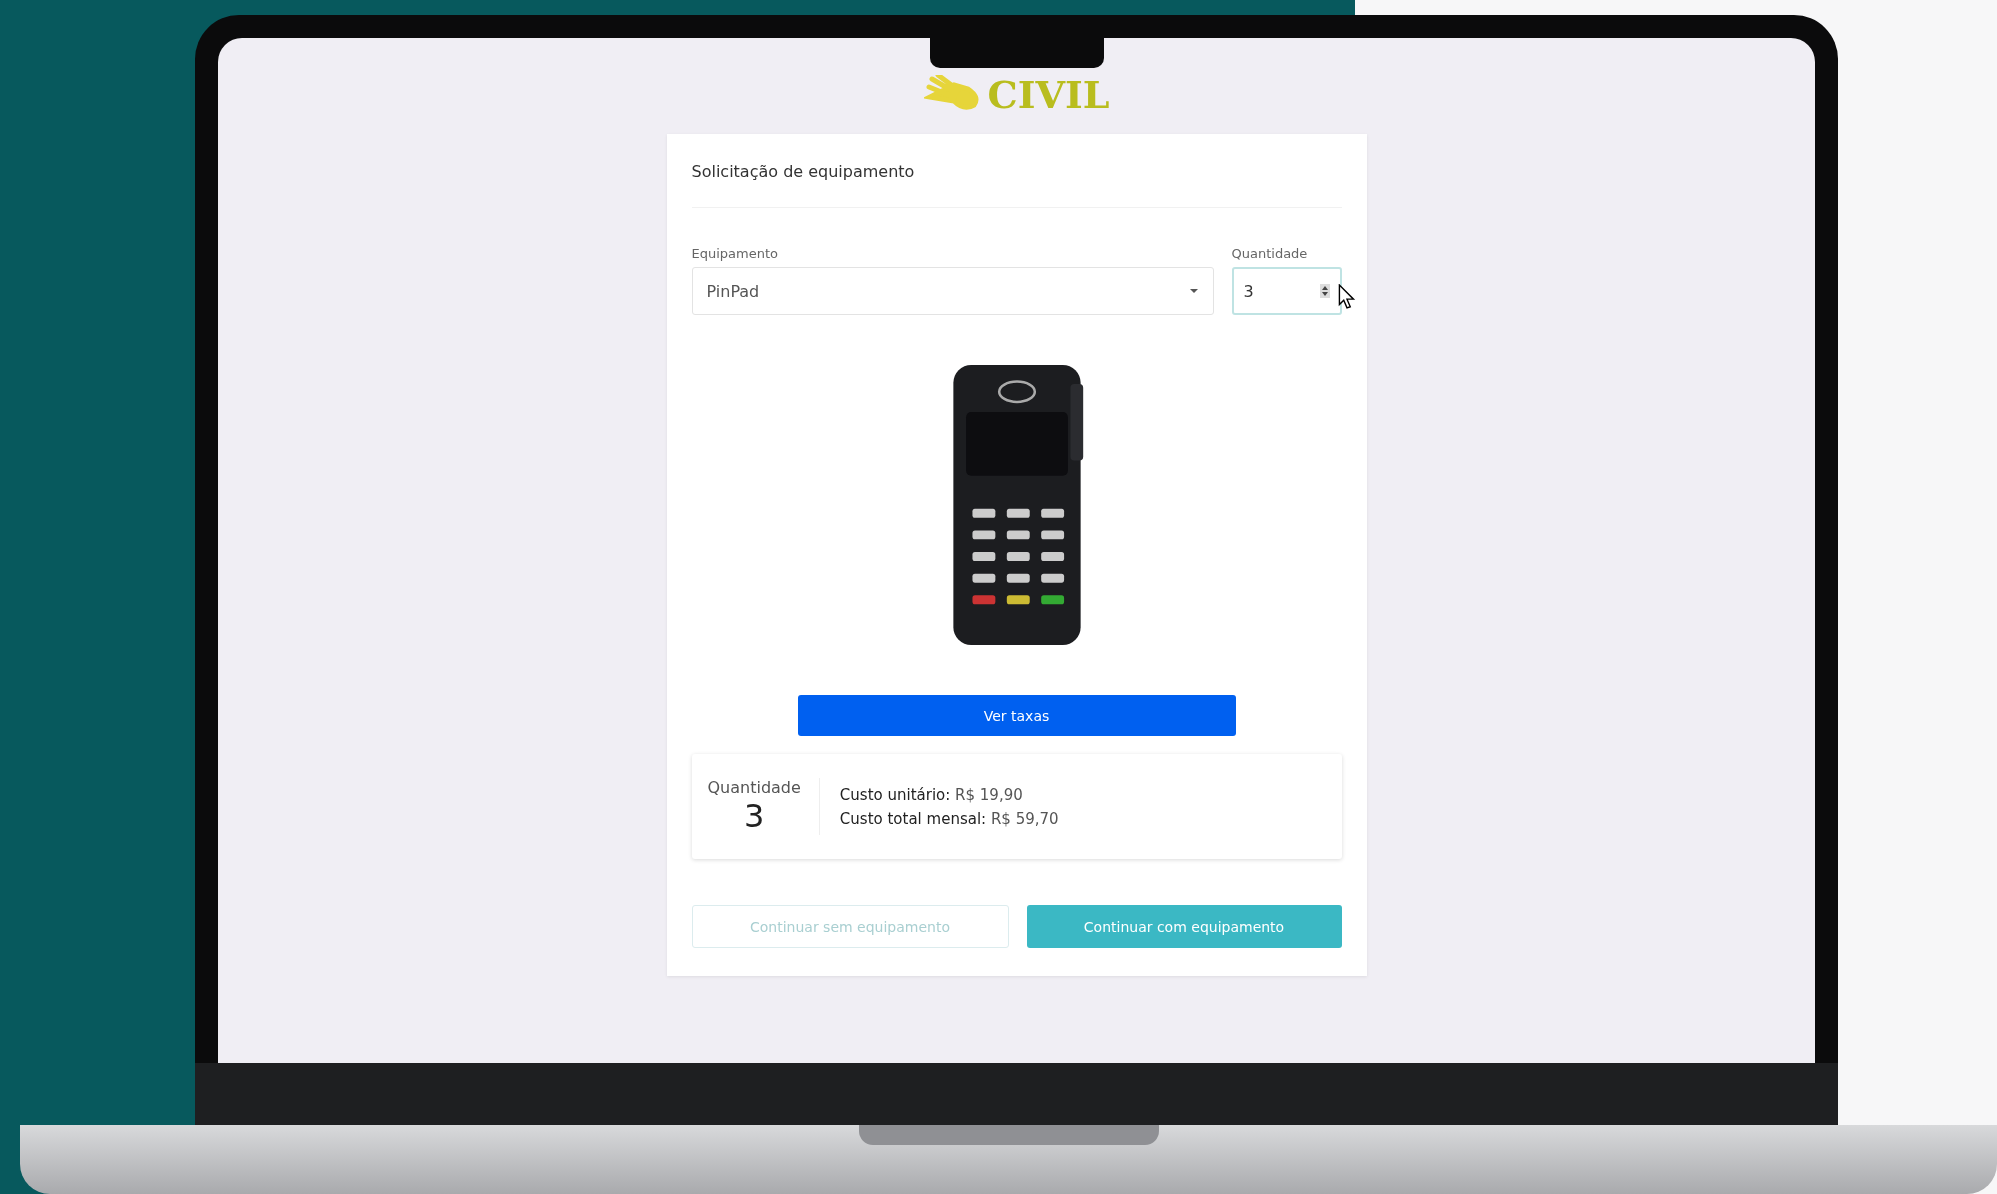 The image size is (1997, 1194). What do you see at coordinates (1048, 95) in the screenshot?
I see `logo-text: CIVIL` at bounding box center [1048, 95].